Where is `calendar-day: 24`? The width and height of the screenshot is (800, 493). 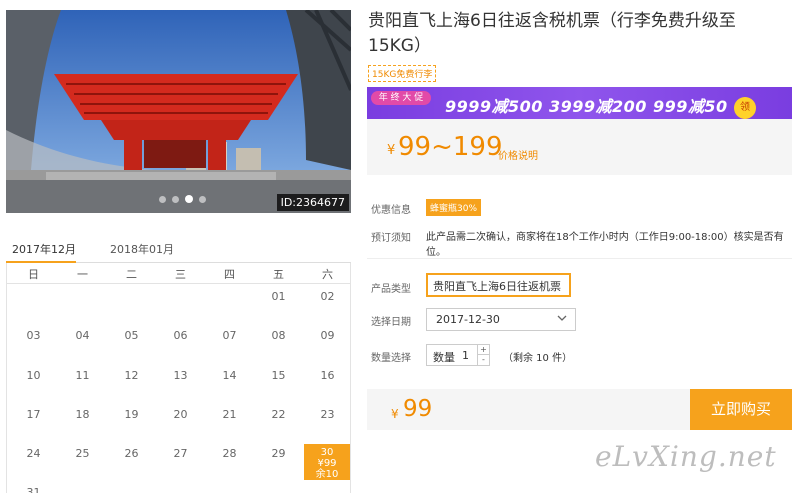
calendar-day: 24 is located at coordinates (33, 453).